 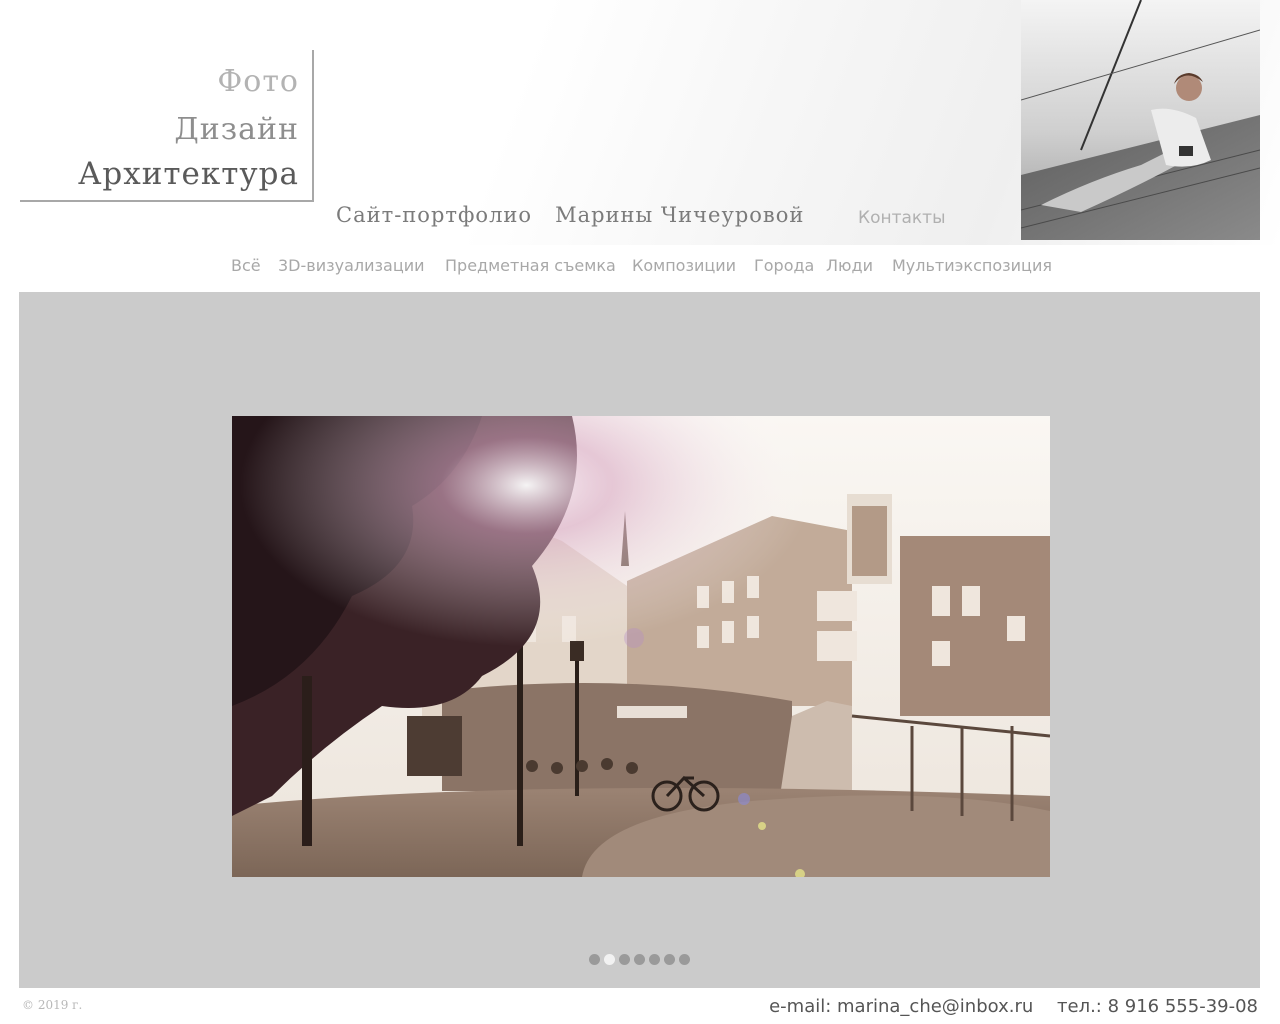 I want to click on footer-phone: тел.: 8 916 555-39-08, so click(x=1157, y=1006).